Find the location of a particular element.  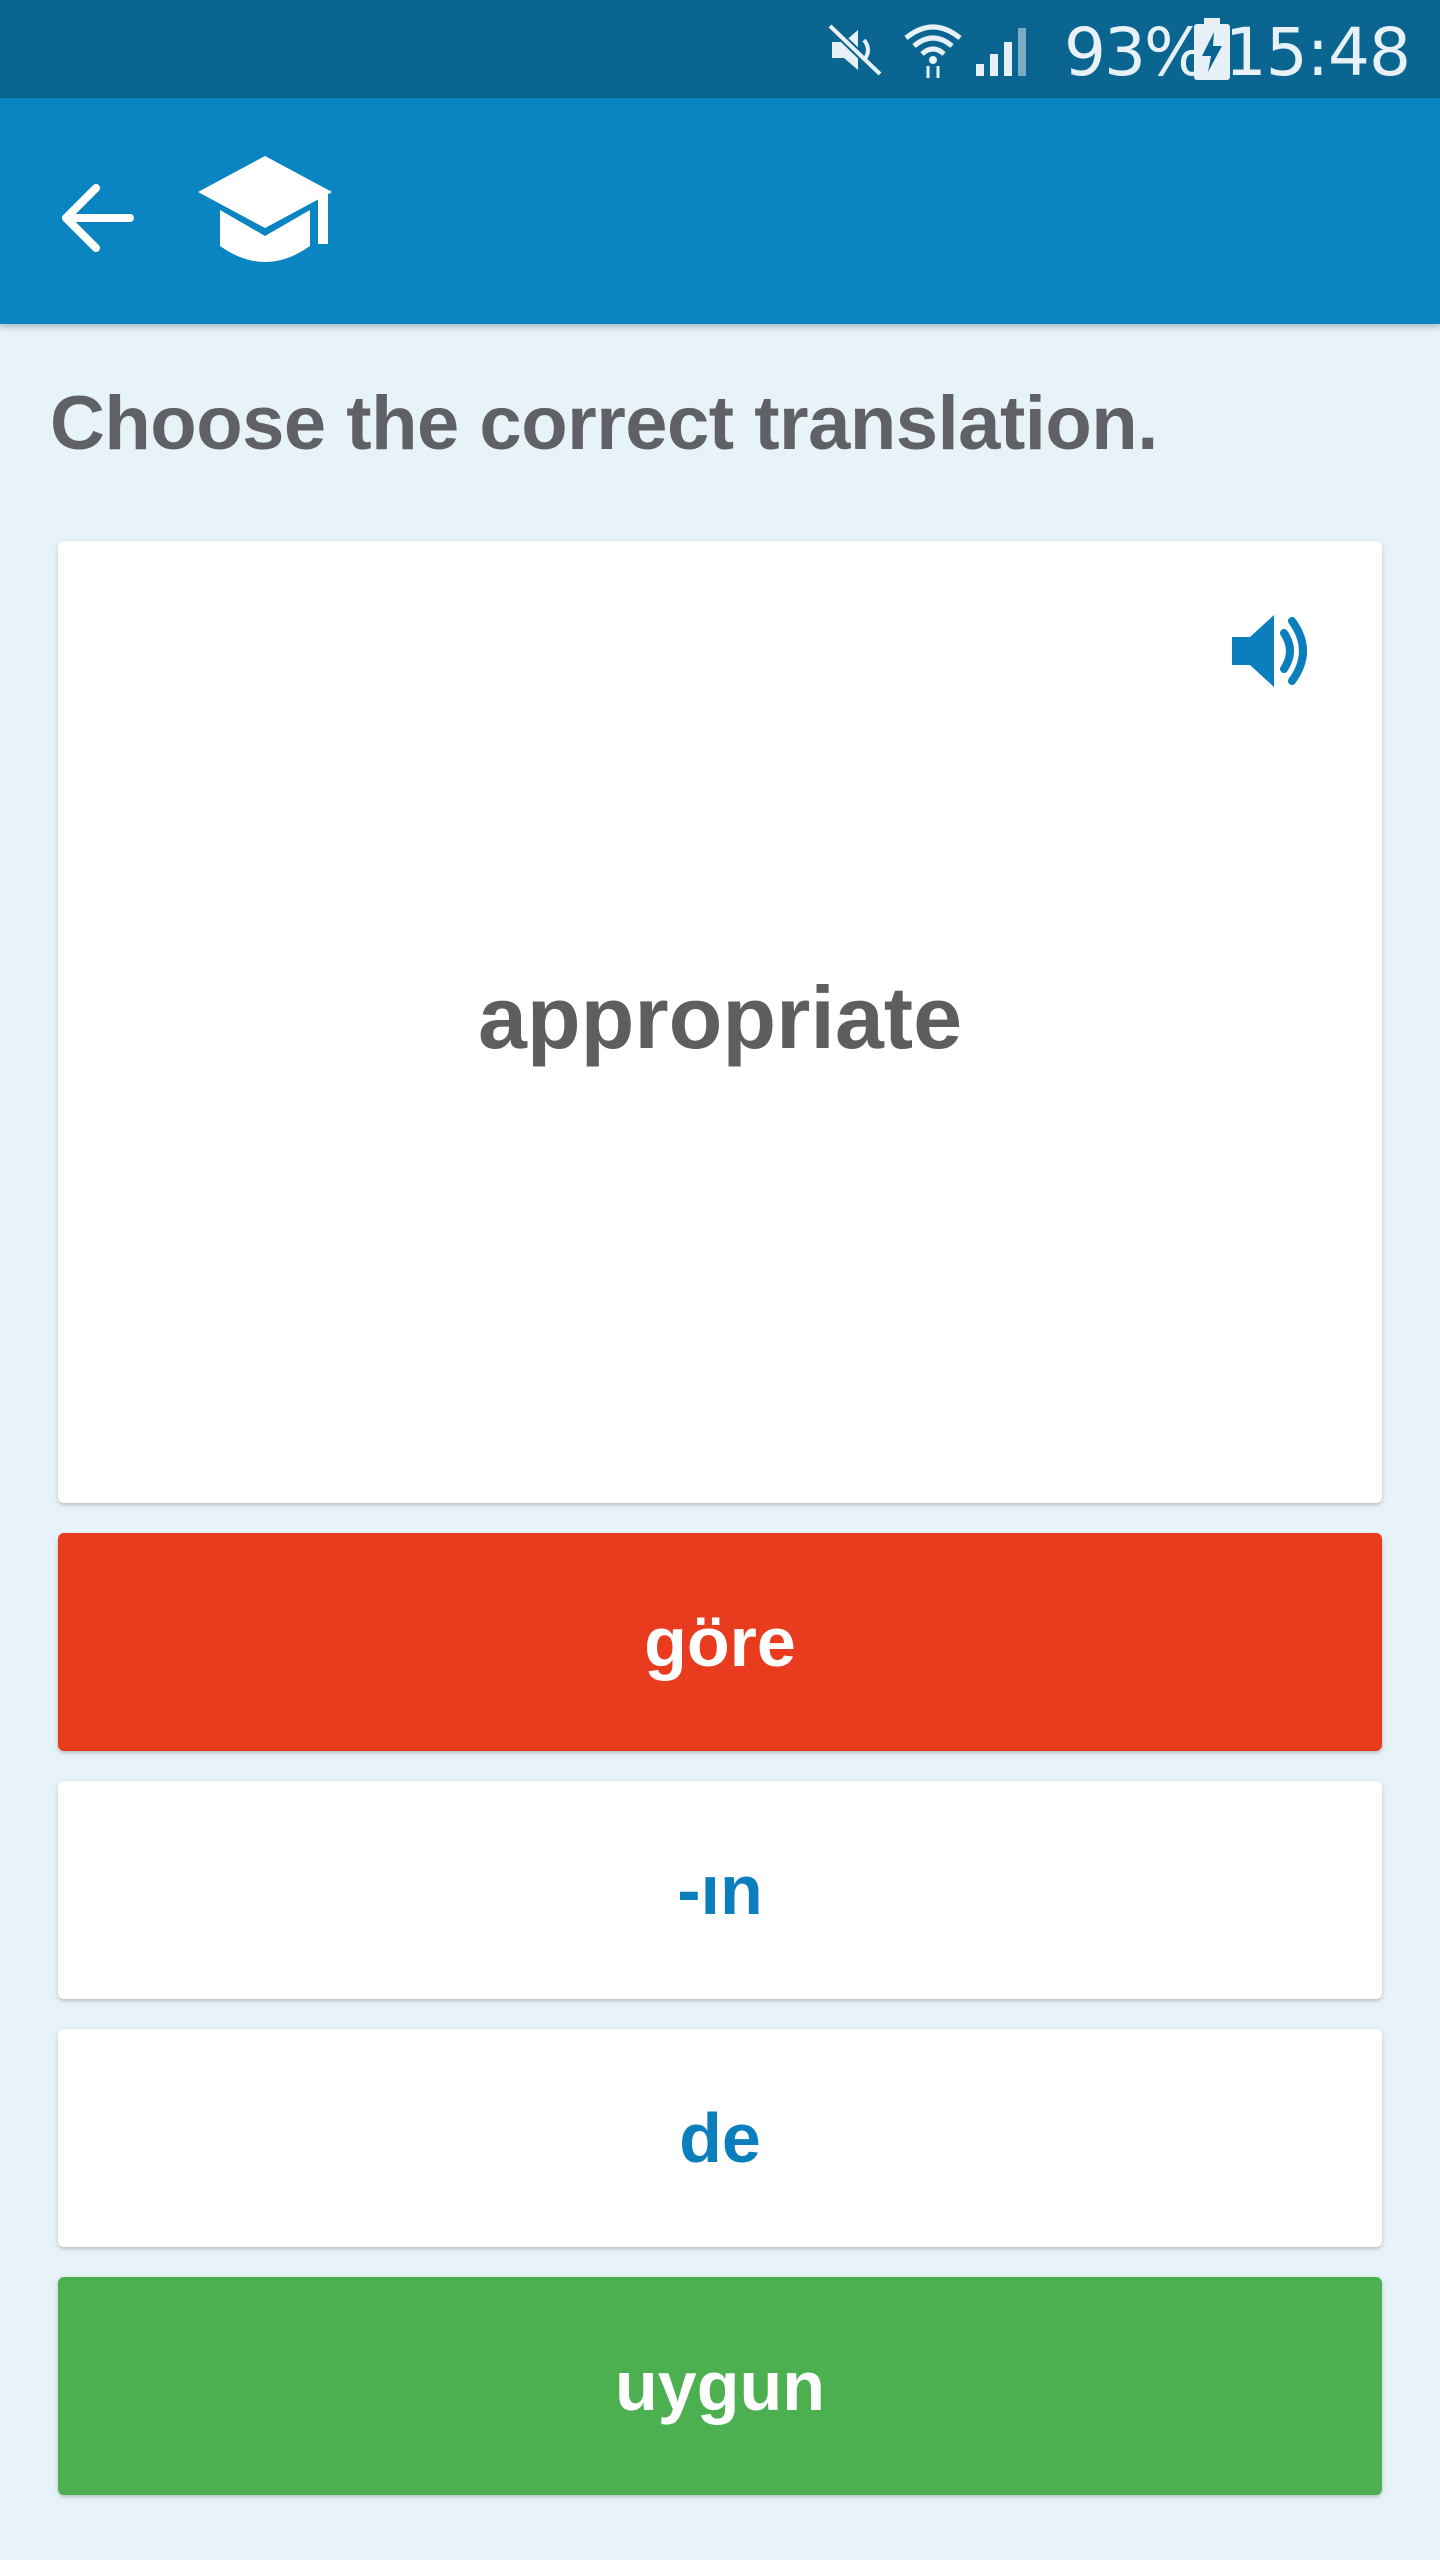

answer-option-label: -ın is located at coordinates (720, 1890).